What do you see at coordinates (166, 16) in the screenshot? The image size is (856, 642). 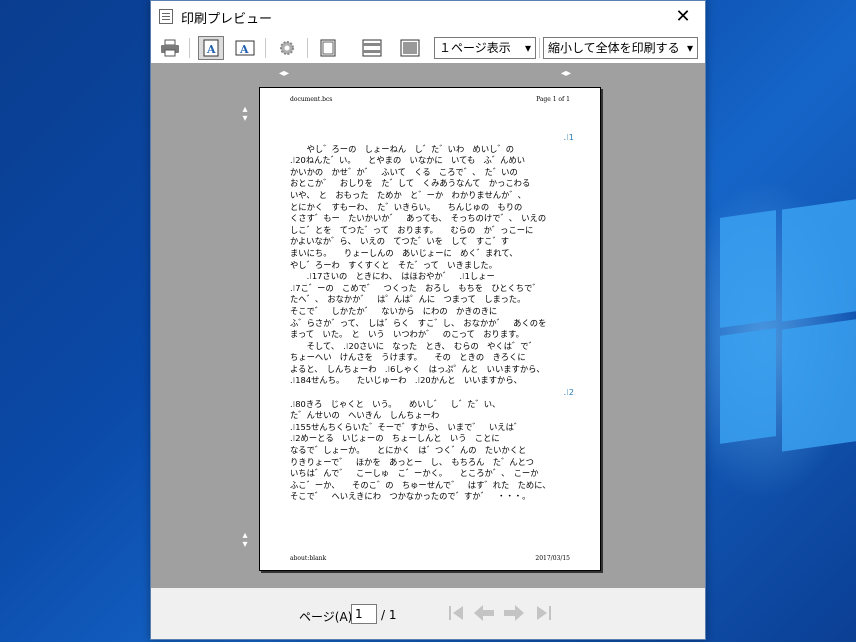 I see `document-icon` at bounding box center [166, 16].